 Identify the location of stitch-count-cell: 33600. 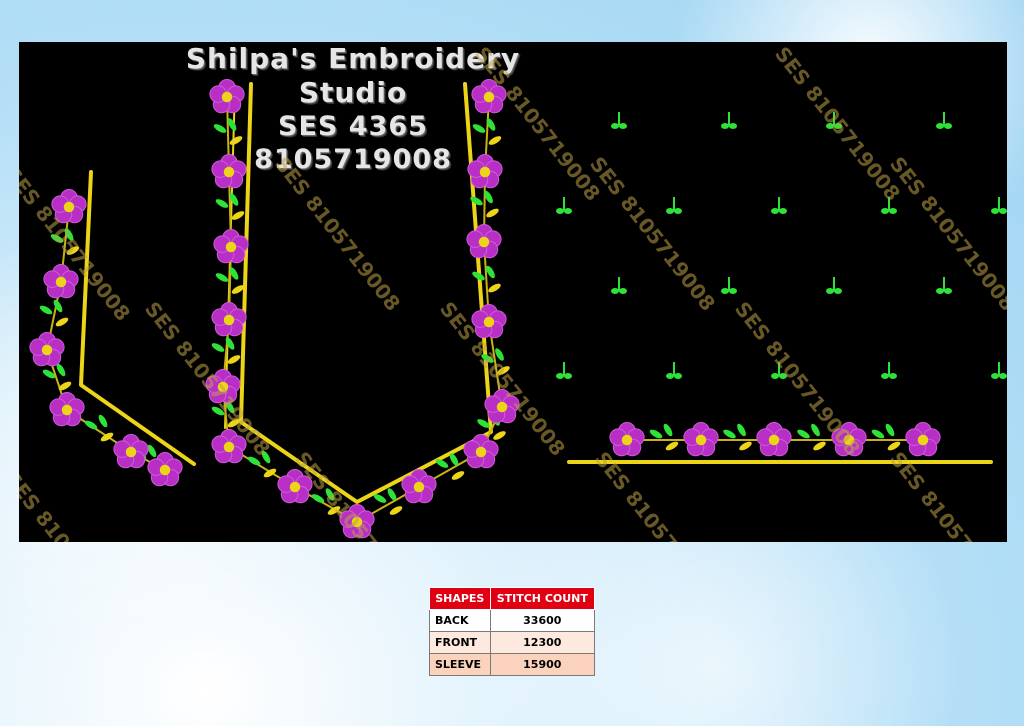
(542, 620).